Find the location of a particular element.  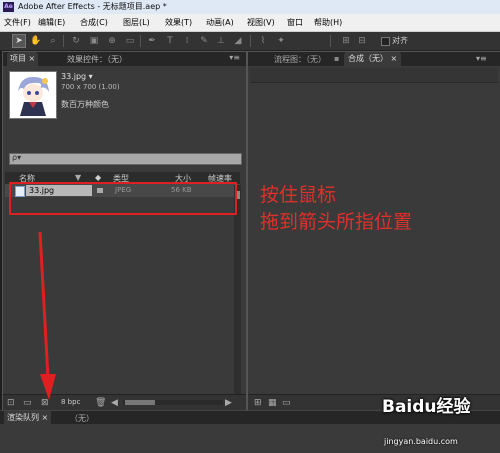

new-composition-icon: ⊠ is located at coordinates (45, 403).